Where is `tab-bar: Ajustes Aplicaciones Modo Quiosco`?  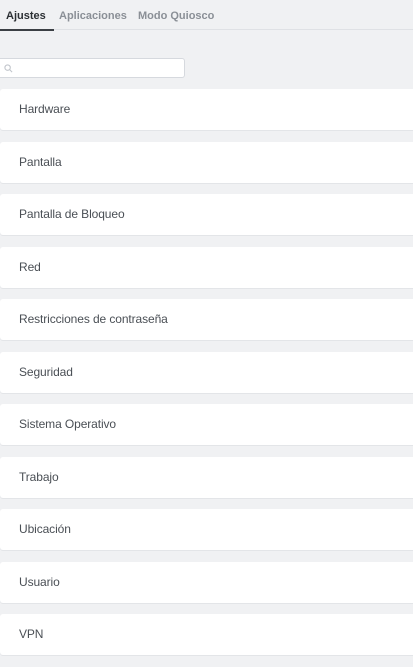
tab-bar: Ajustes Aplicaciones Modo Quiosco is located at coordinates (206, 15).